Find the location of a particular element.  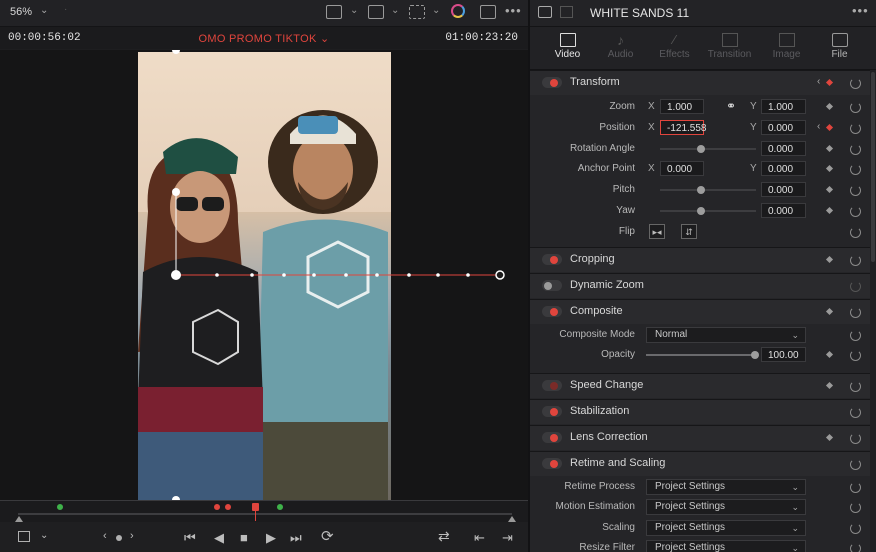

tab-image: Image is located at coordinates (786, 48).